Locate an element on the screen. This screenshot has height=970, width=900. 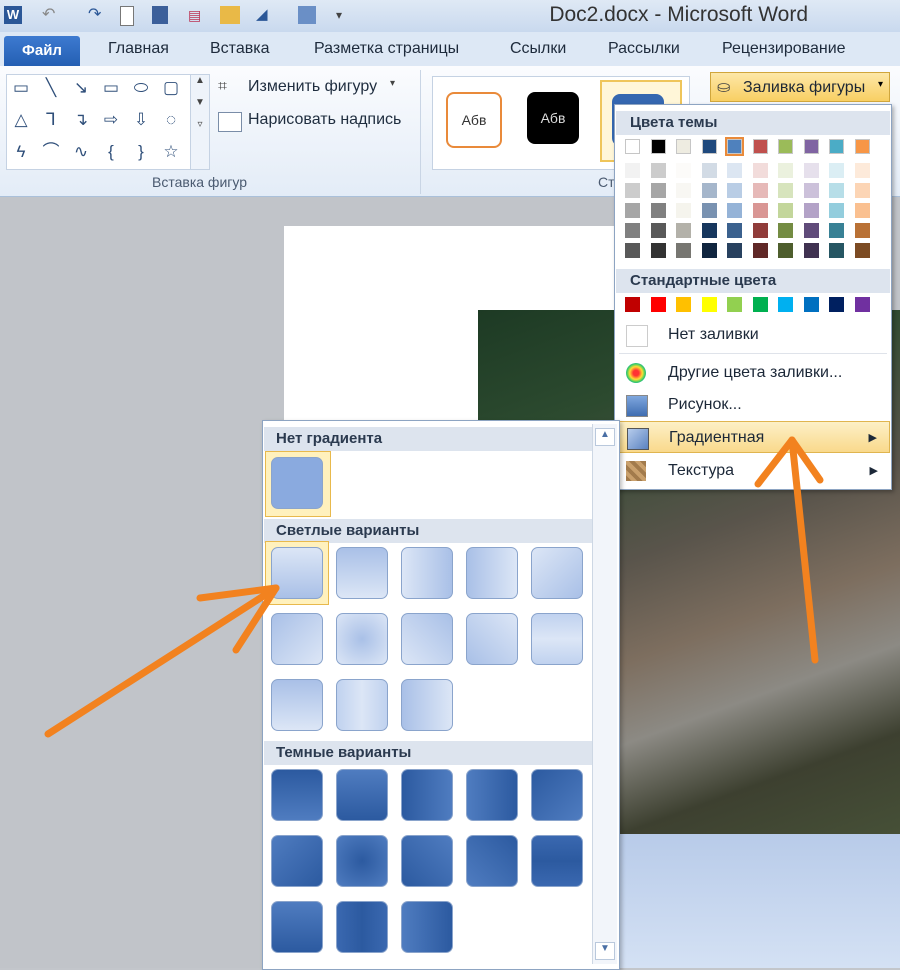
annotation-arrow-left is located at coordinates (162, 661).